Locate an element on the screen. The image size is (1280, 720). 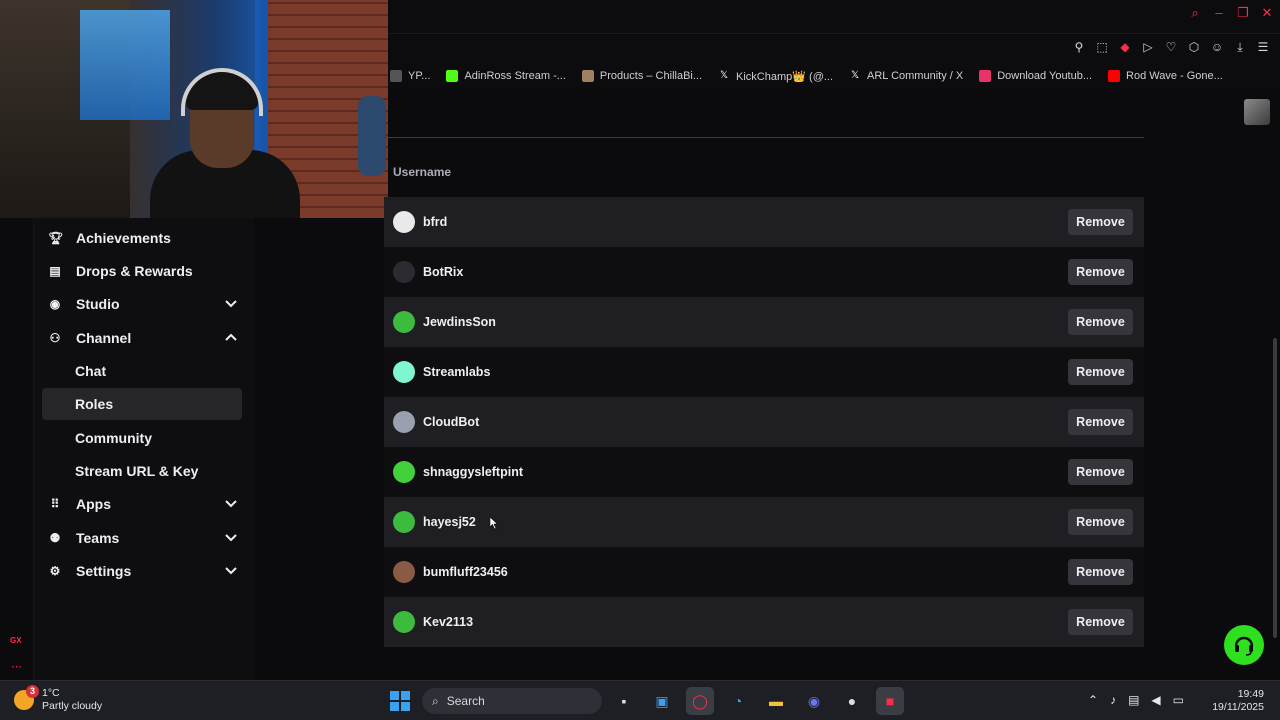
extensions-icon: ⬡ is located at coordinates (1194, 47).